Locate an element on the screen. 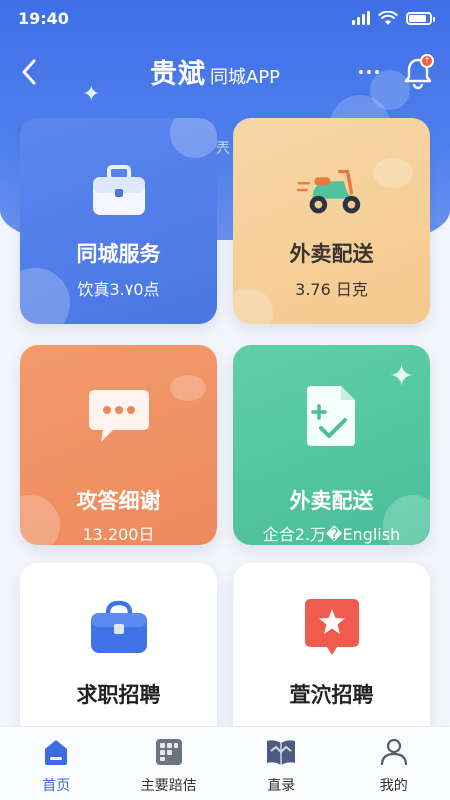  card-label: 同城服务 is located at coordinates (118, 254).